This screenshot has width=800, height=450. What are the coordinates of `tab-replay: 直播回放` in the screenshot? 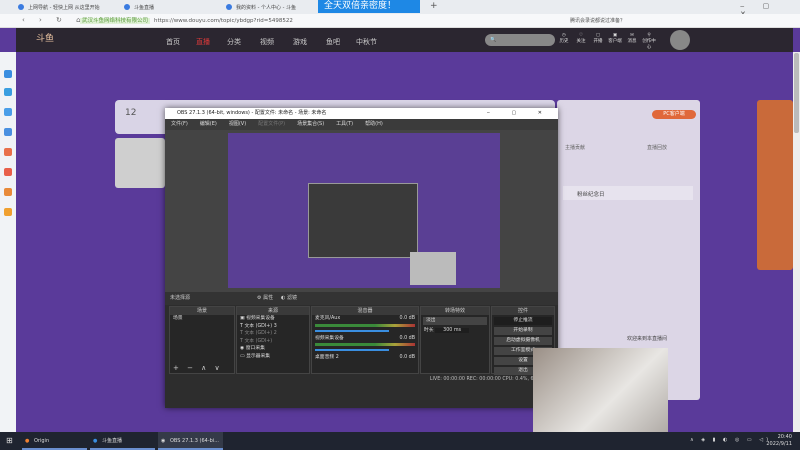 It's located at (657, 147).